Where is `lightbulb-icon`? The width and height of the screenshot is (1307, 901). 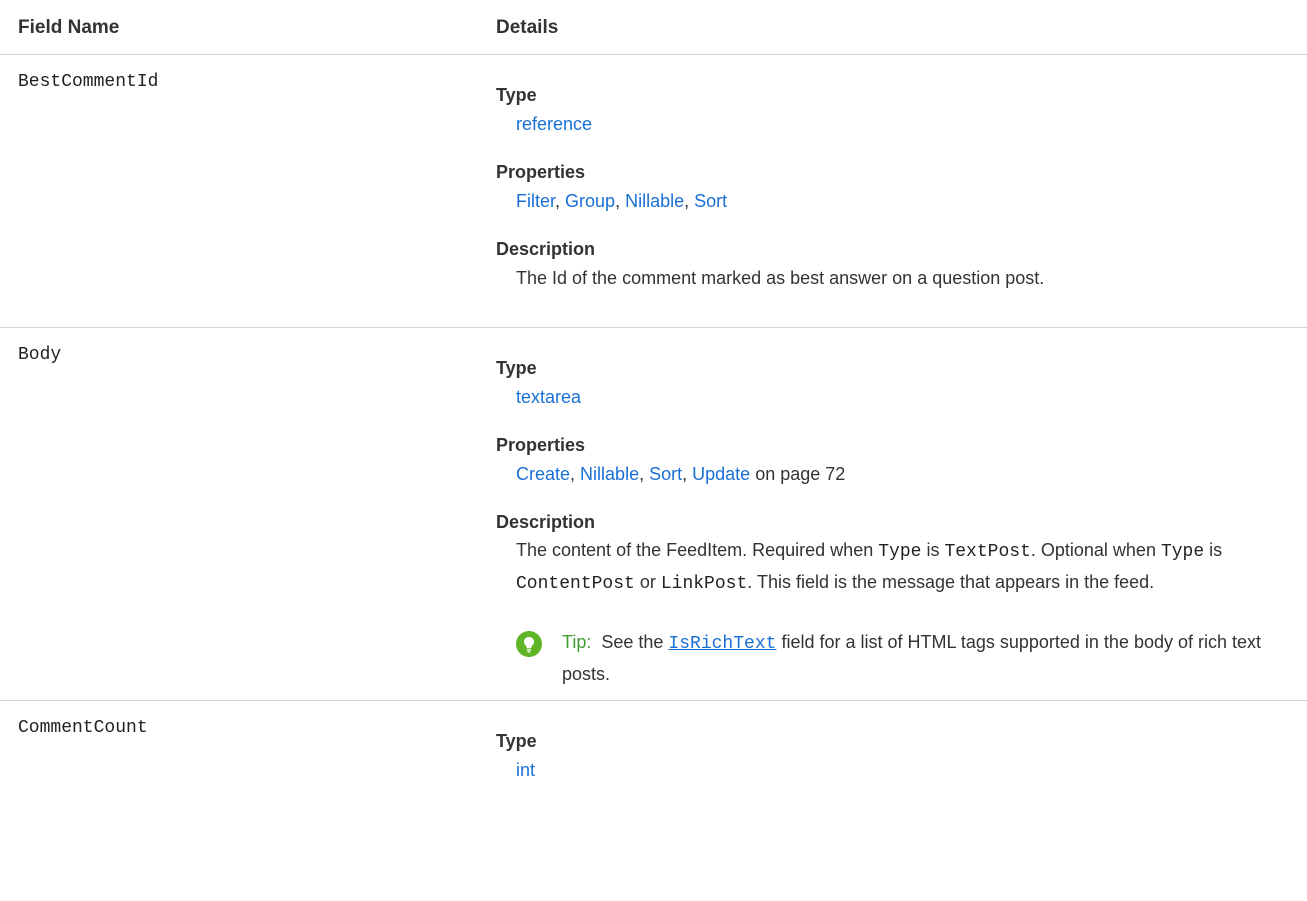 lightbulb-icon is located at coordinates (529, 644).